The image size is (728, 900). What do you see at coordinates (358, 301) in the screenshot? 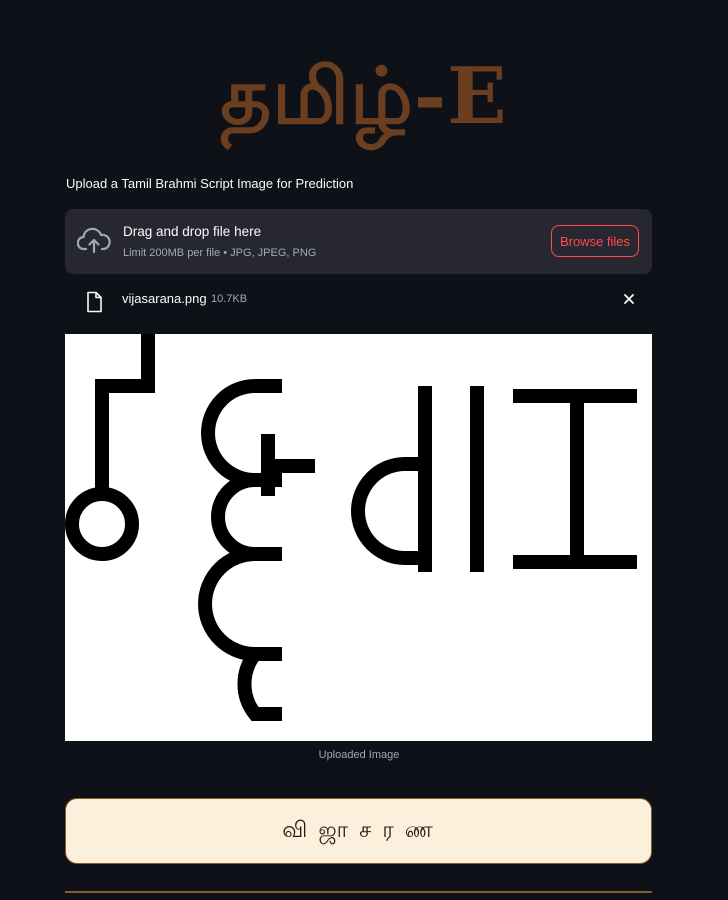
I see `uploaded-file-row: vijasarana.png 10.7KB` at bounding box center [358, 301].